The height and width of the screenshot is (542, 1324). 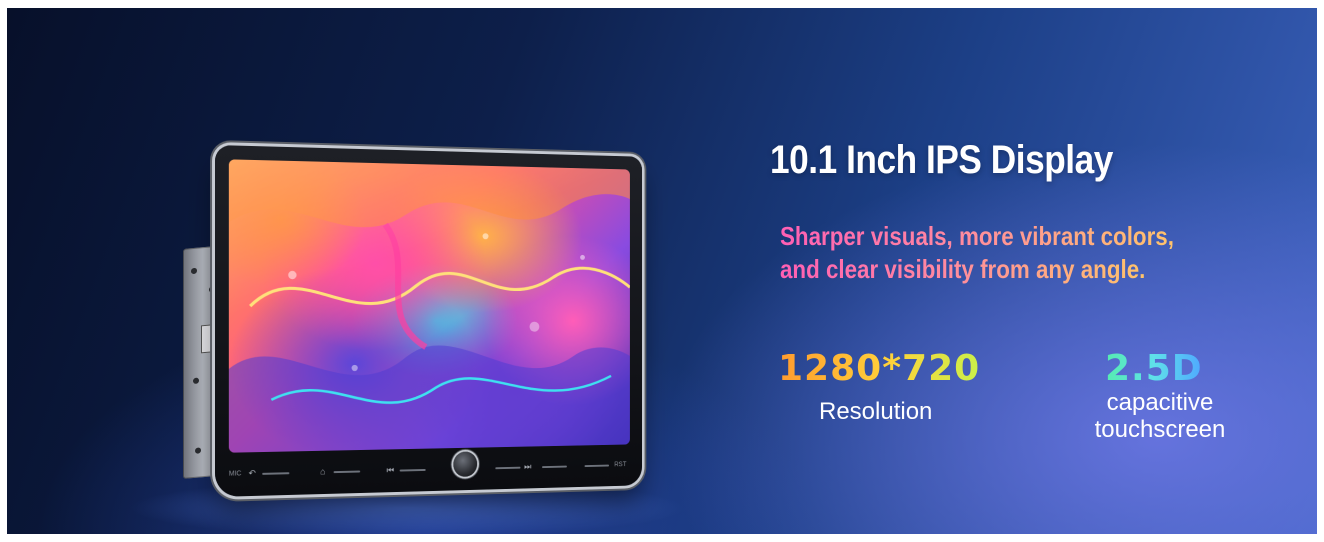 What do you see at coordinates (207, 339) in the screenshot?
I see `usb-port` at bounding box center [207, 339].